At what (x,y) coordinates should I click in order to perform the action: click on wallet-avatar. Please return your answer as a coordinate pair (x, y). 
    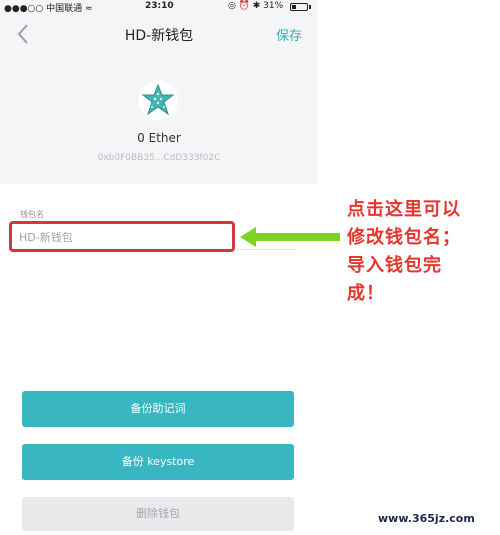
    Looking at the image, I should click on (158, 100).